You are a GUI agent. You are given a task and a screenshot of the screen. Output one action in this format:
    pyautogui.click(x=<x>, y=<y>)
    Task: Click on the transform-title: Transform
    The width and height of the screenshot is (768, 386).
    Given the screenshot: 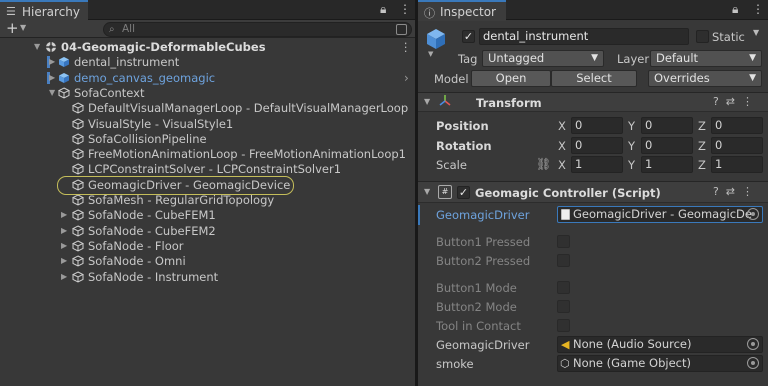 What is the action you would take?
    pyautogui.click(x=509, y=103)
    